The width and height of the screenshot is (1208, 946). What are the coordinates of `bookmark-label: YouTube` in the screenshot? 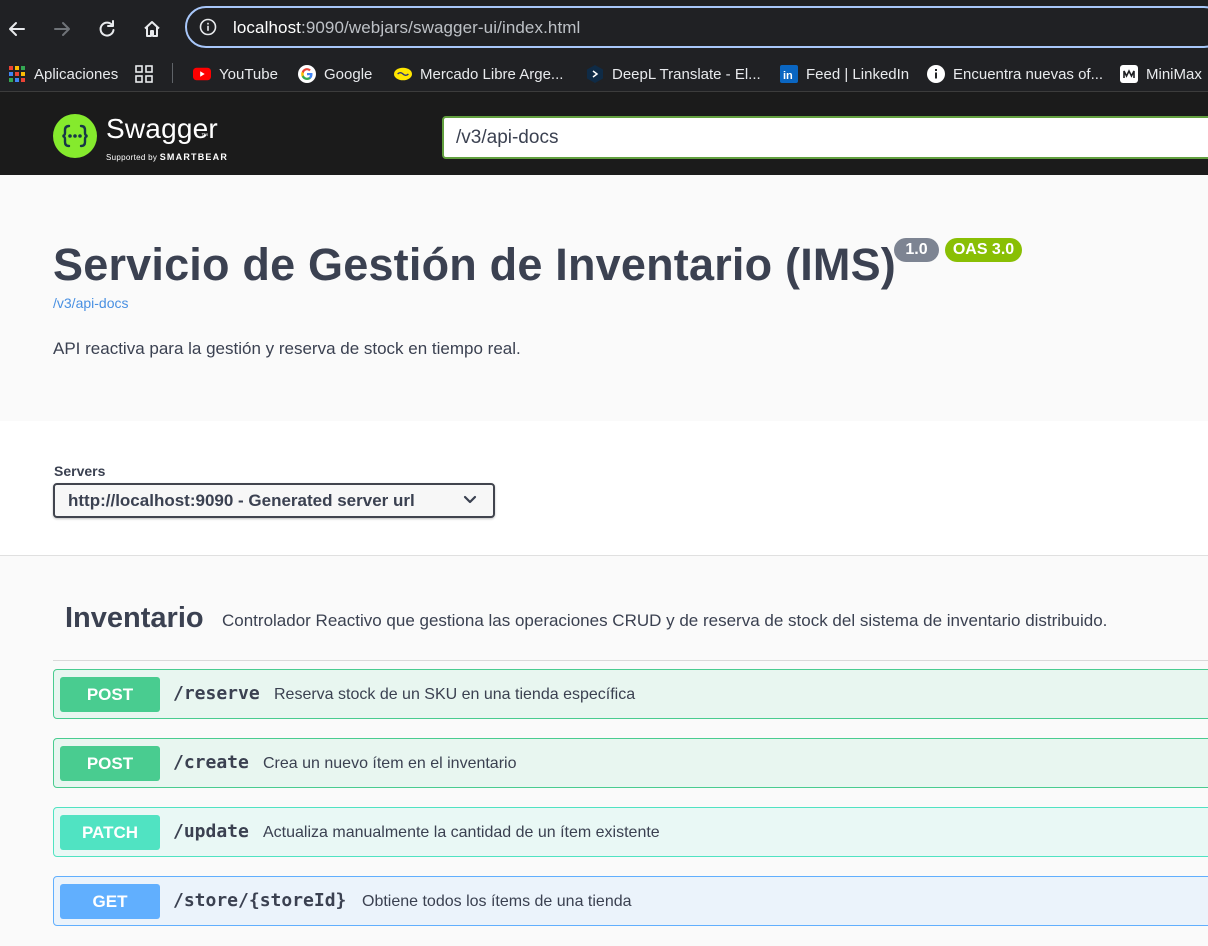 It's located at (248, 74).